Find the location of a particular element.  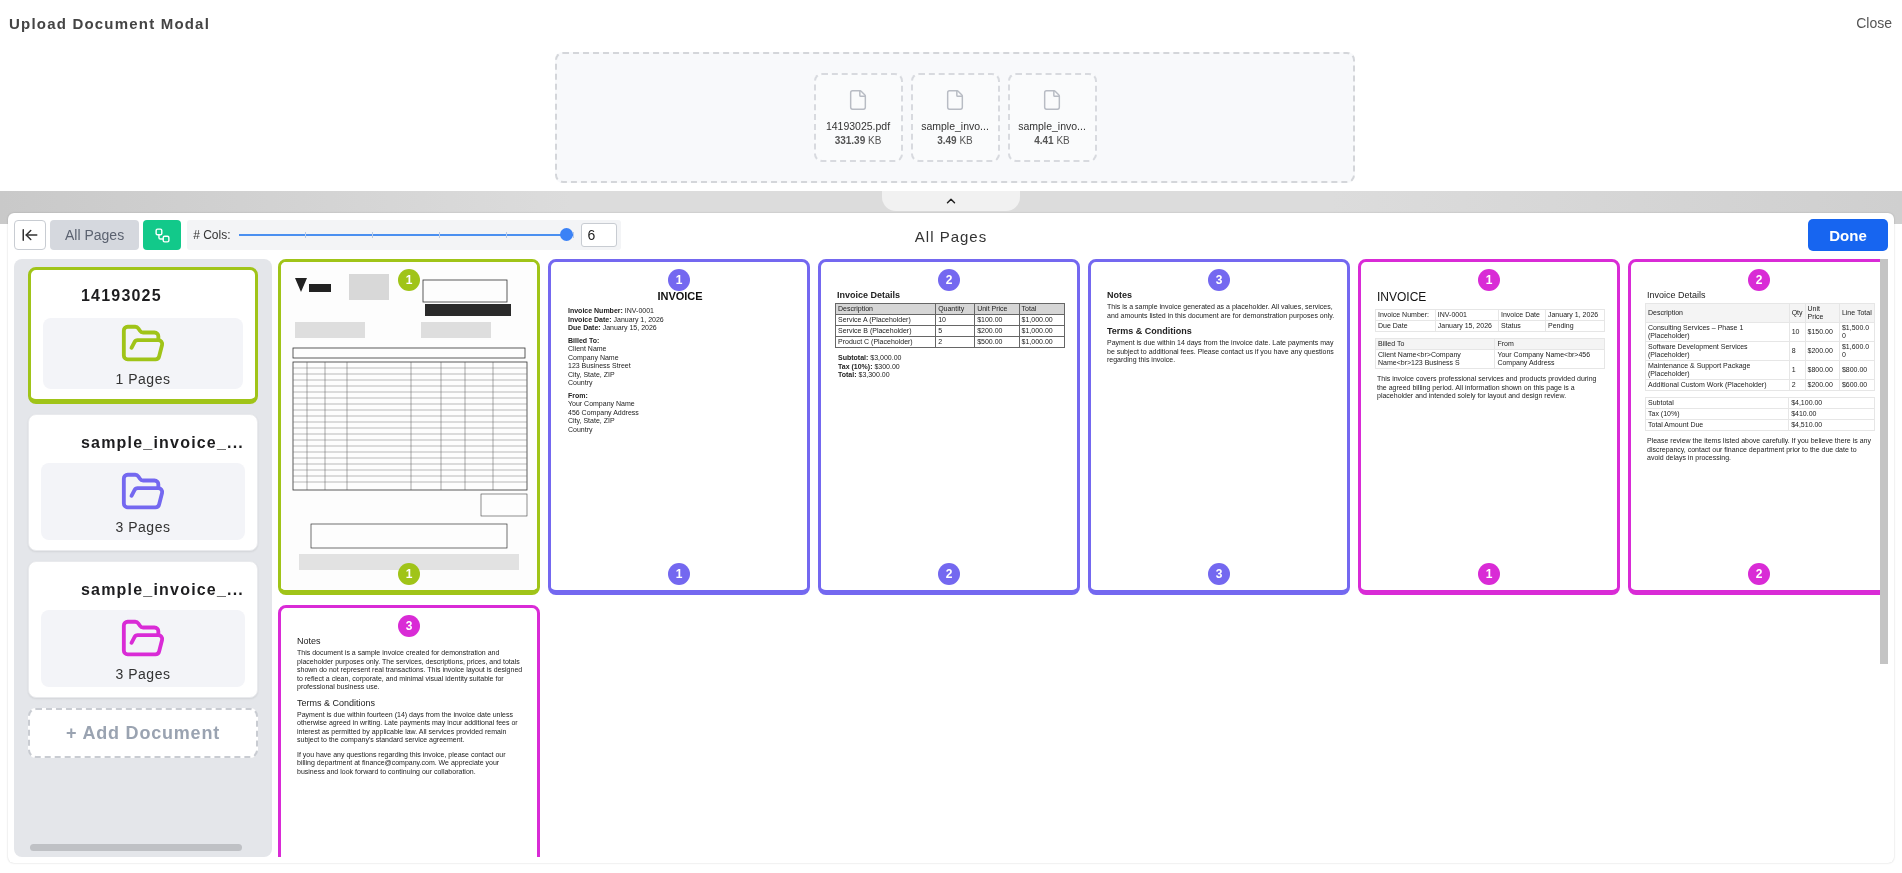

columns-slider is located at coordinates (405, 235).